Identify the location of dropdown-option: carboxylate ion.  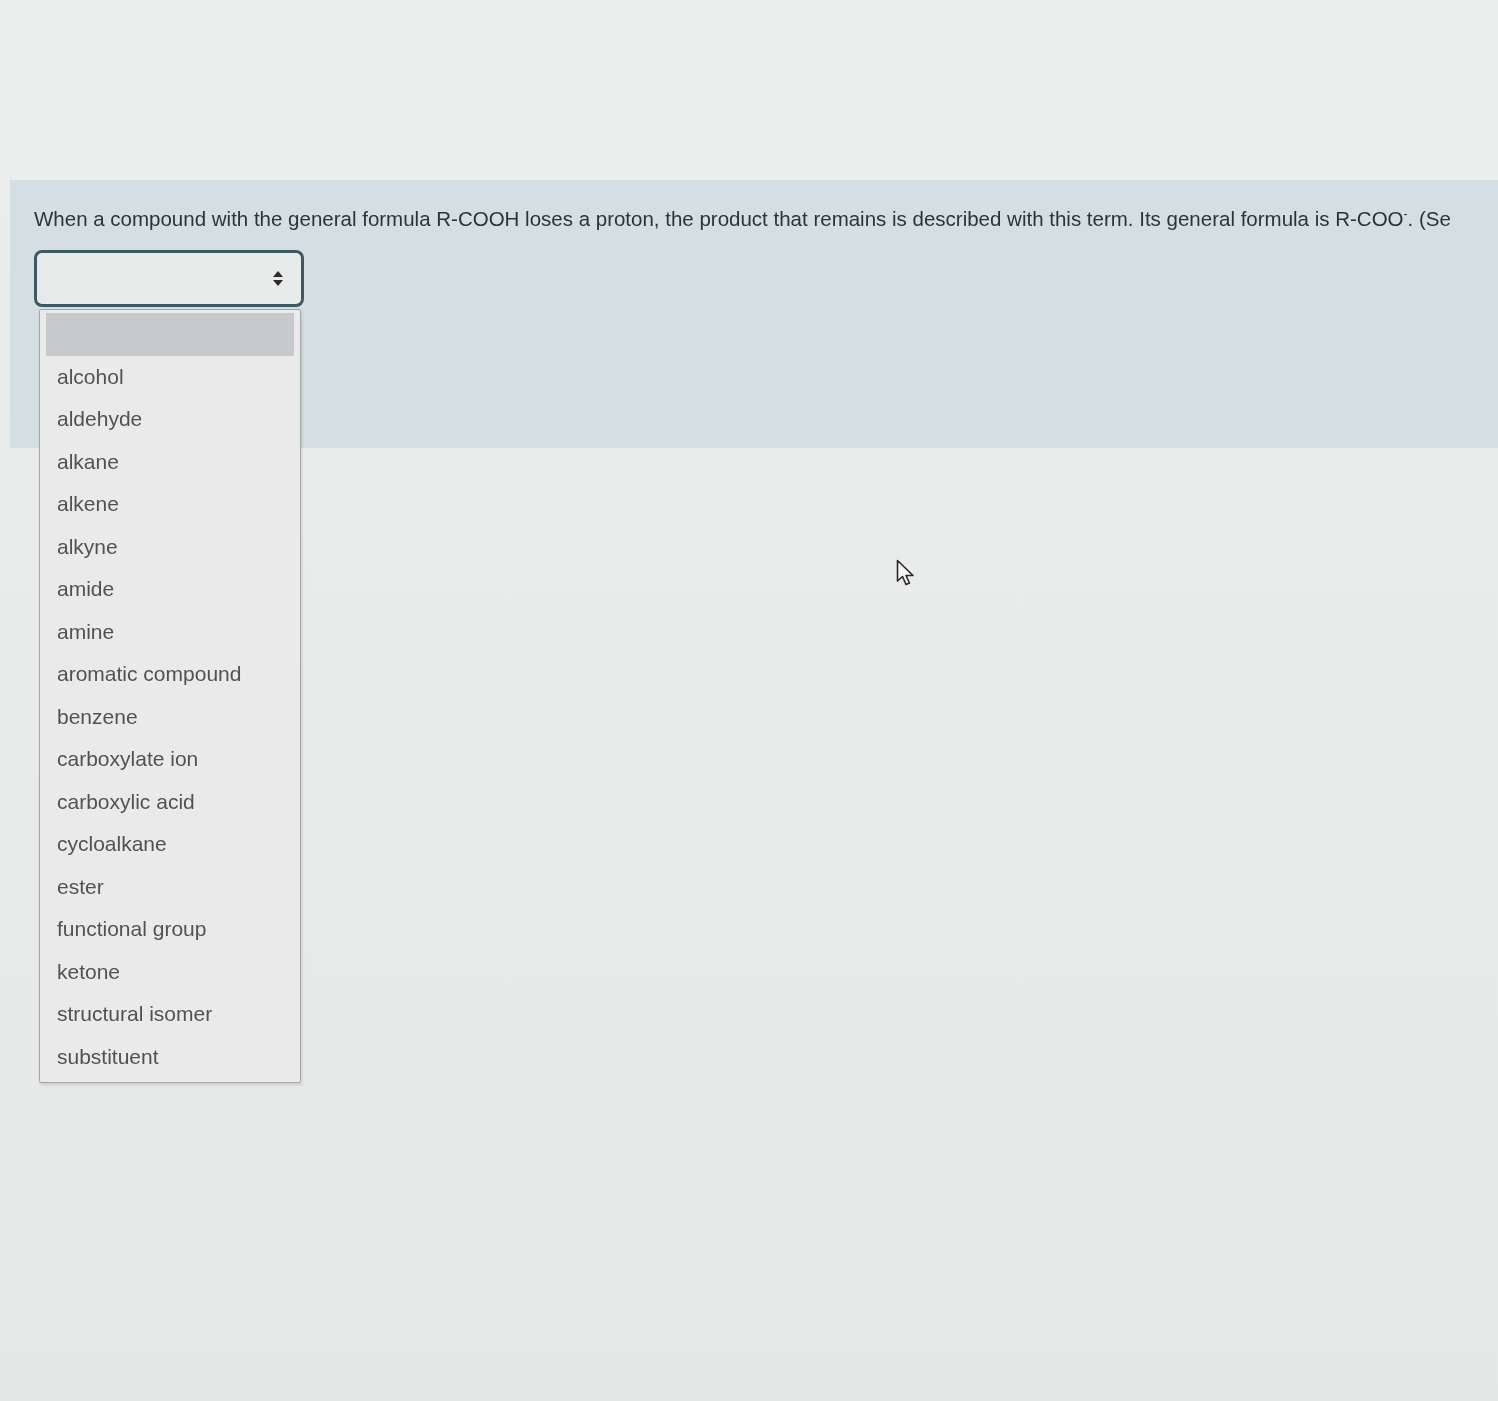
(170, 759).